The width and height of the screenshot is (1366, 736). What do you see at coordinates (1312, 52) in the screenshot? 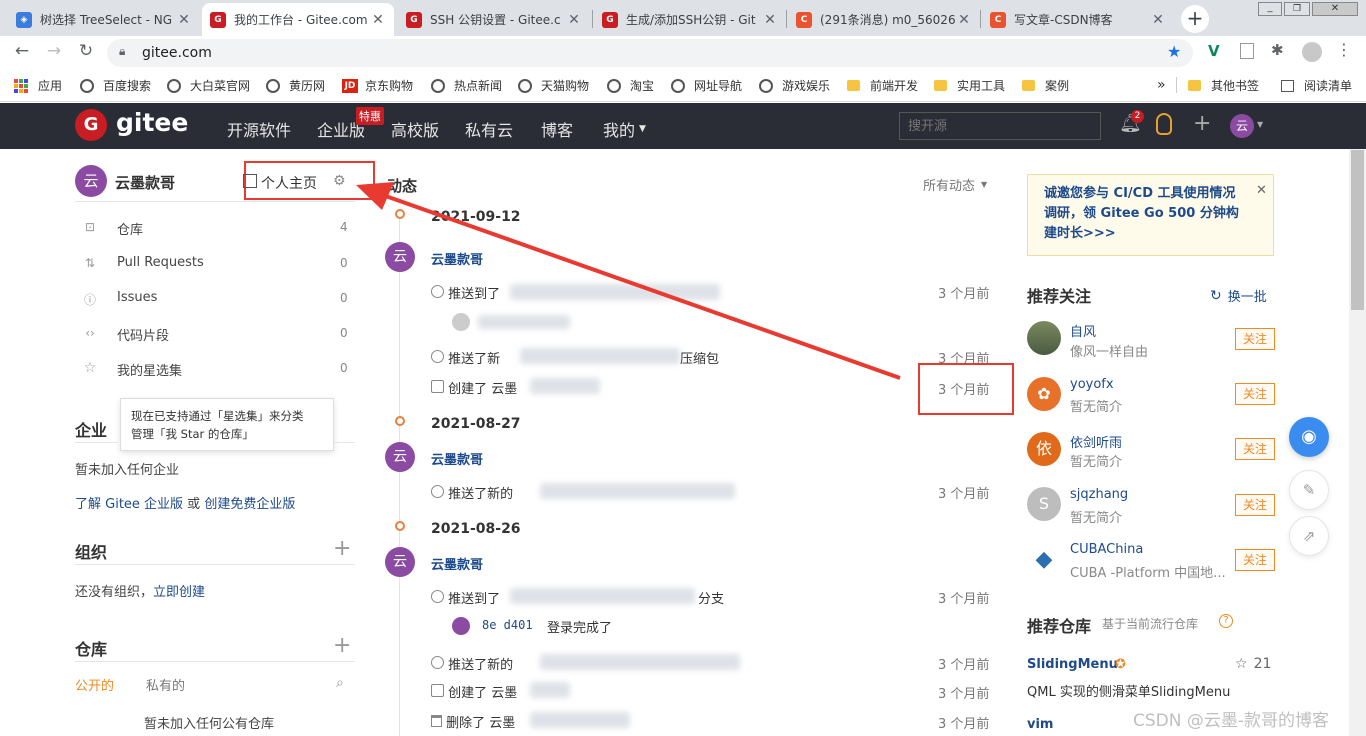
I see `profile-avatar` at bounding box center [1312, 52].